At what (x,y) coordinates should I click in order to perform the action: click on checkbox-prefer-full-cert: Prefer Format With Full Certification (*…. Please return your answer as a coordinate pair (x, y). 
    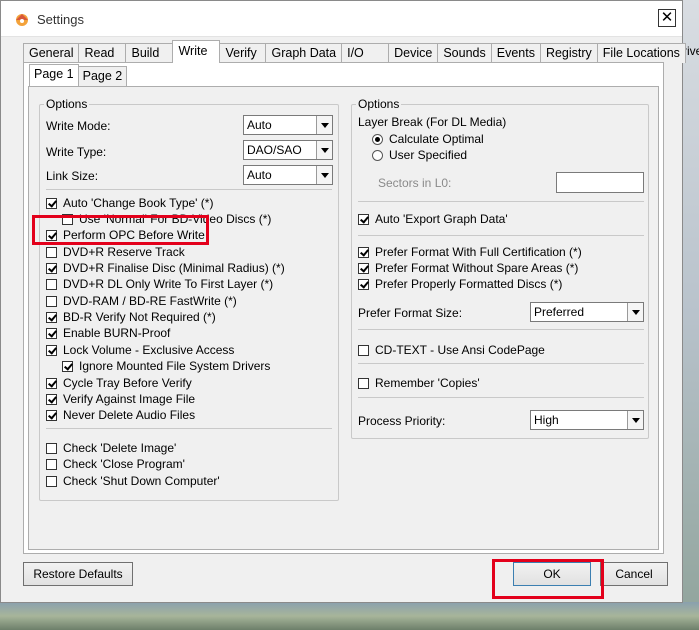
    Looking at the image, I should click on (470, 252).